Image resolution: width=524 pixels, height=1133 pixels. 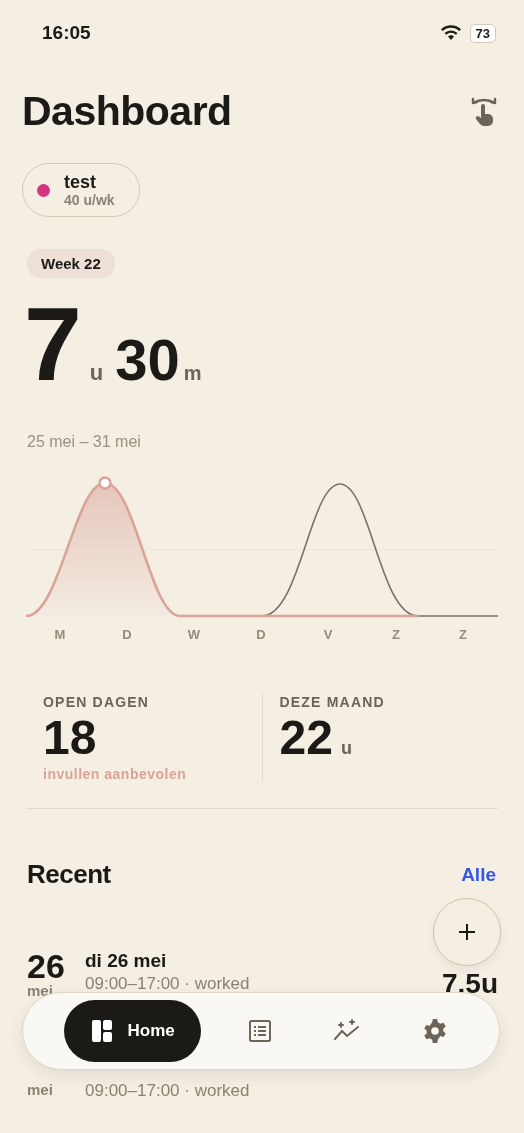 I want to click on stat-value: 22, so click(x=306, y=738).